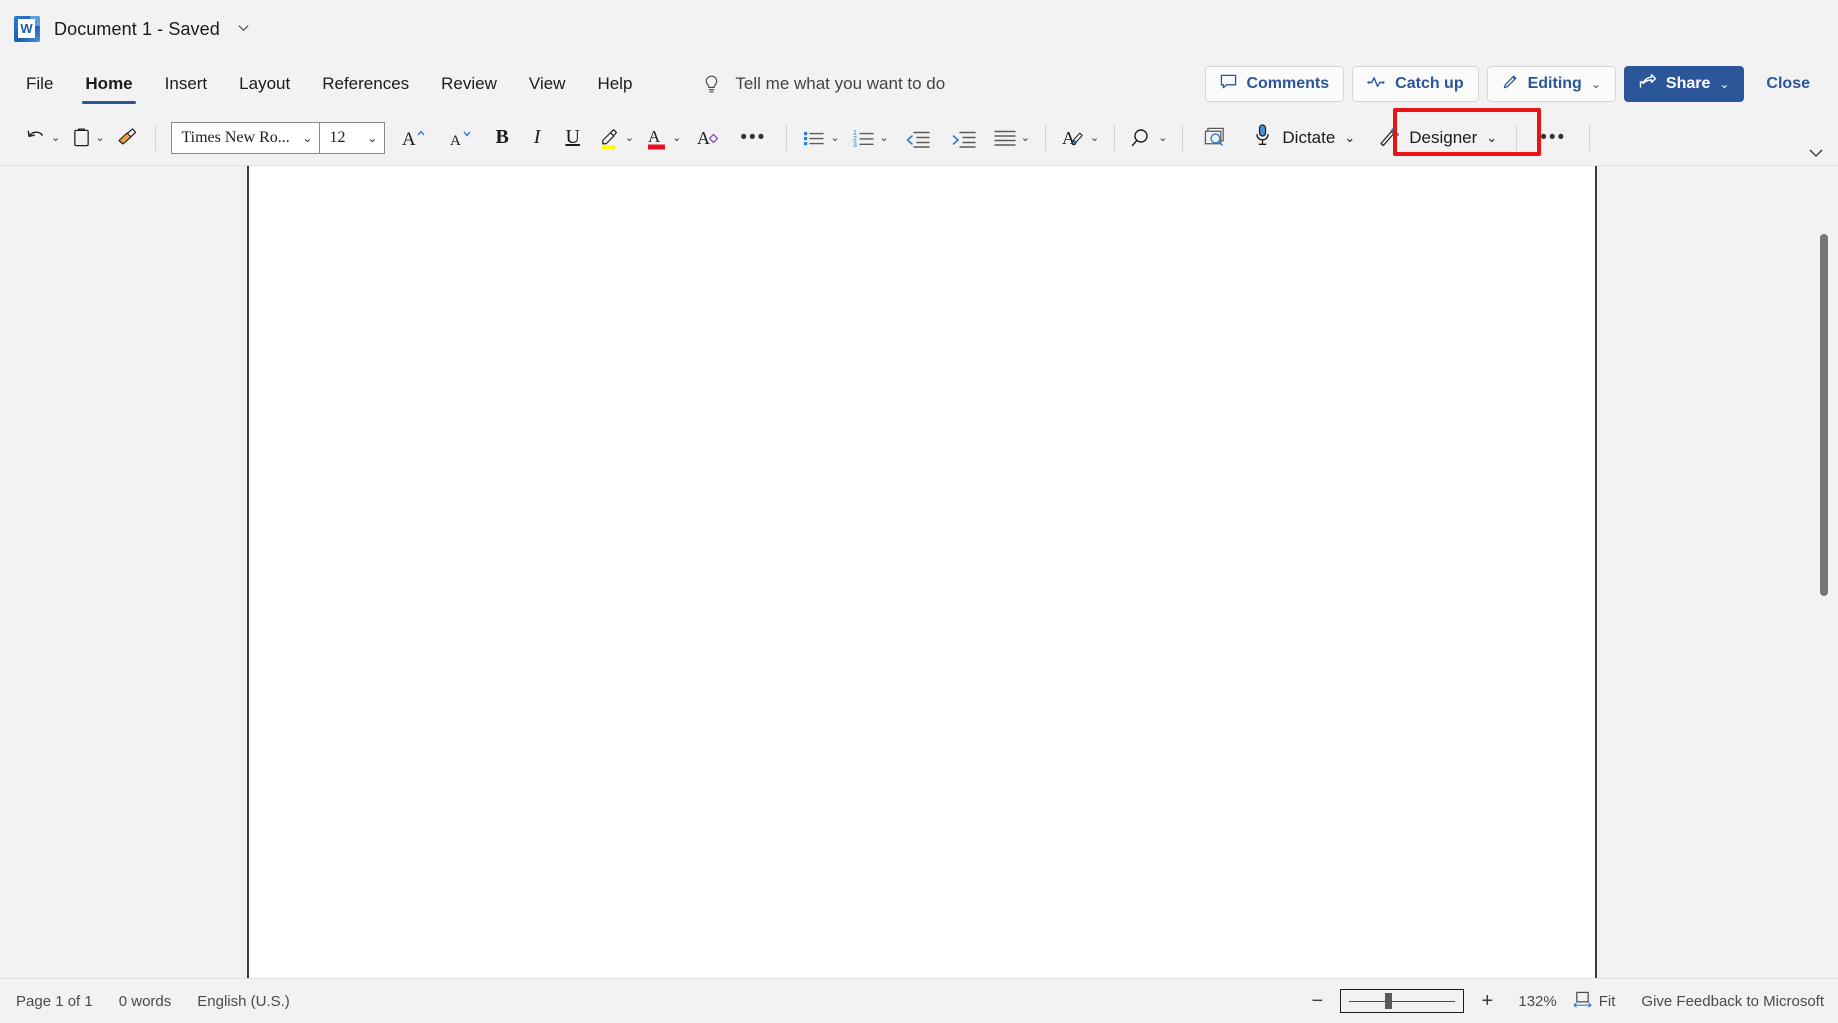  I want to click on find-button: ⌄, so click(1148, 138).